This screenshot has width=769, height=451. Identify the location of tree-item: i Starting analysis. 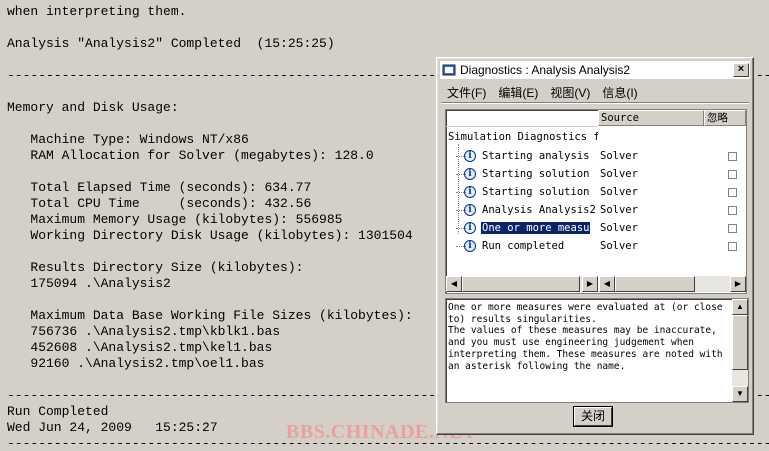
(523, 156).